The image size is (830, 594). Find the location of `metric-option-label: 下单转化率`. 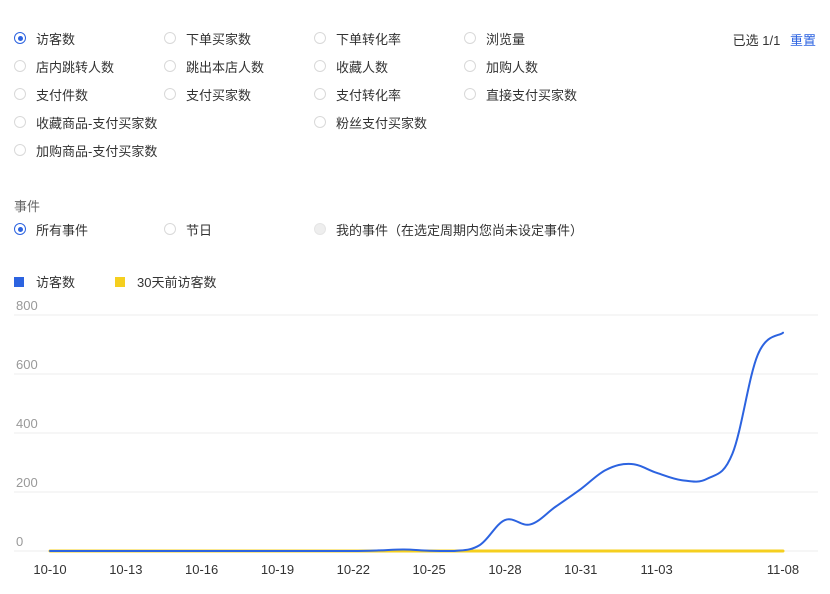

metric-option-label: 下单转化率 is located at coordinates (369, 39).